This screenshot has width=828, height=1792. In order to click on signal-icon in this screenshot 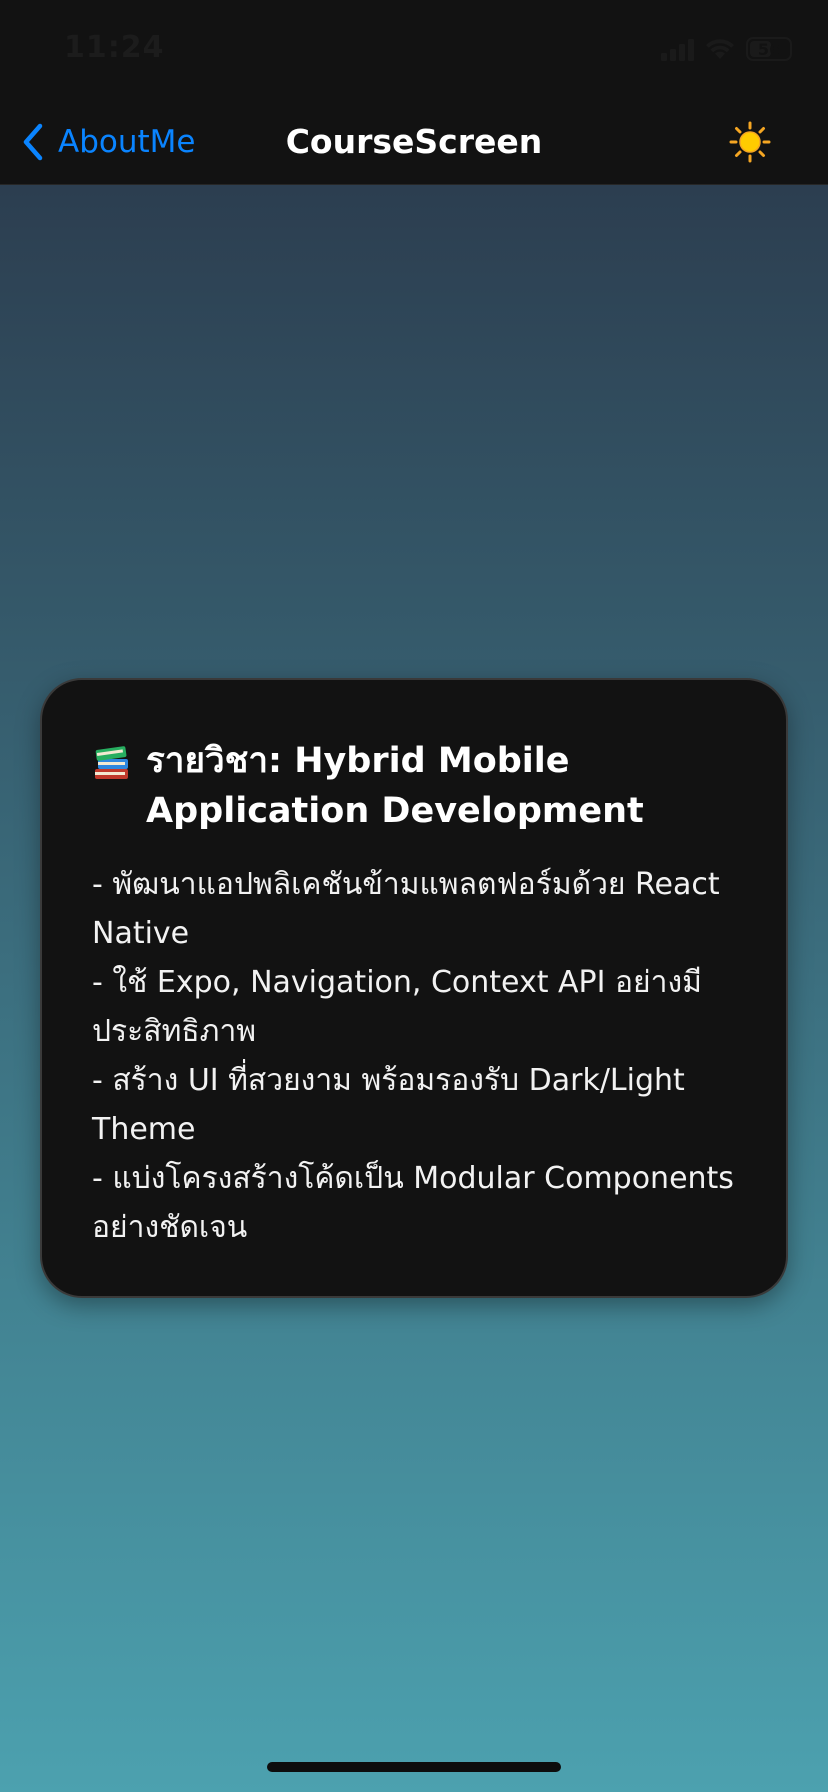, I will do `click(677, 49)`.